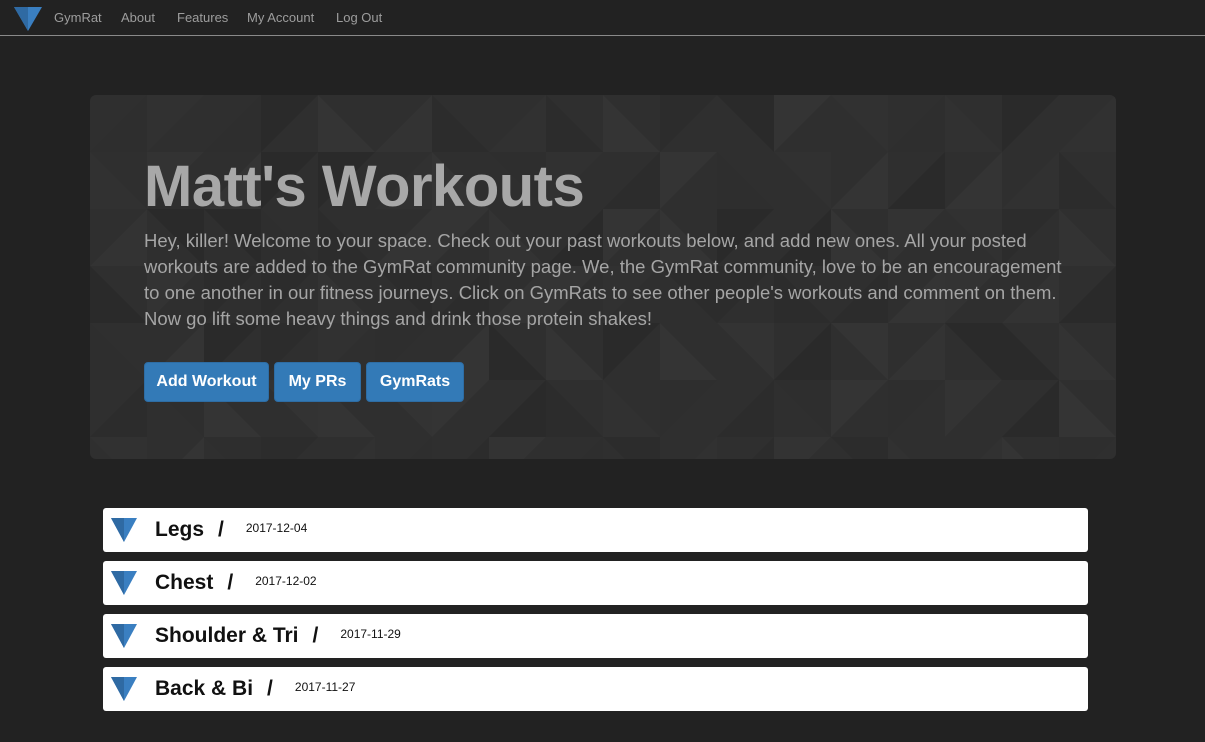 The width and height of the screenshot is (1205, 742). I want to click on workout-name: Back & Bi, so click(204, 688).